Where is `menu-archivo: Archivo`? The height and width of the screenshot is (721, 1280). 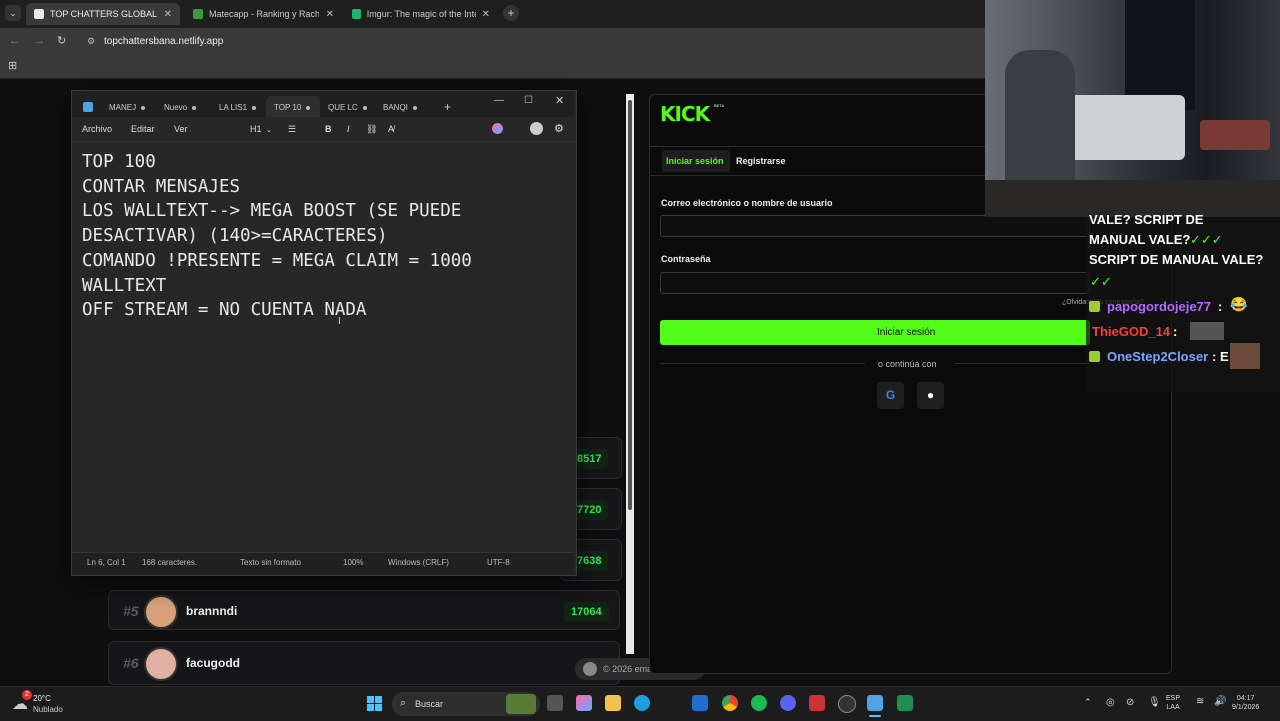 menu-archivo: Archivo is located at coordinates (97, 129).